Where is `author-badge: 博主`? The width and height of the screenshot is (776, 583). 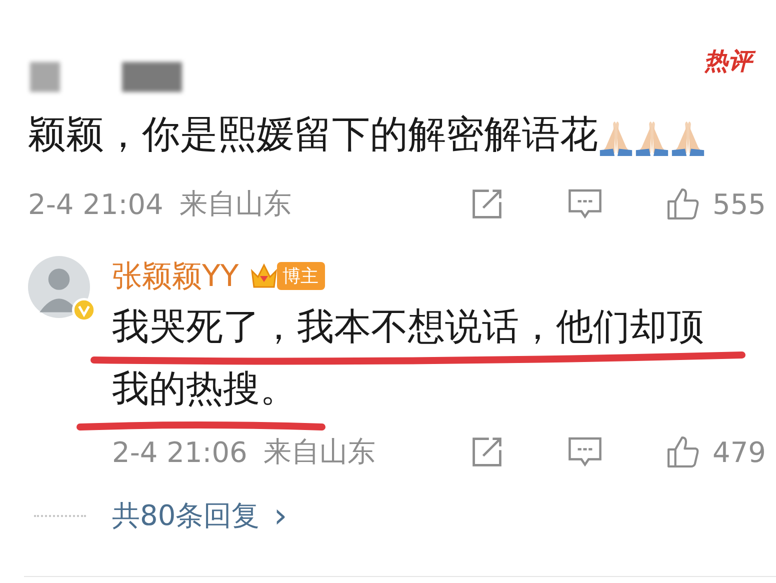
author-badge: 博主 is located at coordinates (300, 276).